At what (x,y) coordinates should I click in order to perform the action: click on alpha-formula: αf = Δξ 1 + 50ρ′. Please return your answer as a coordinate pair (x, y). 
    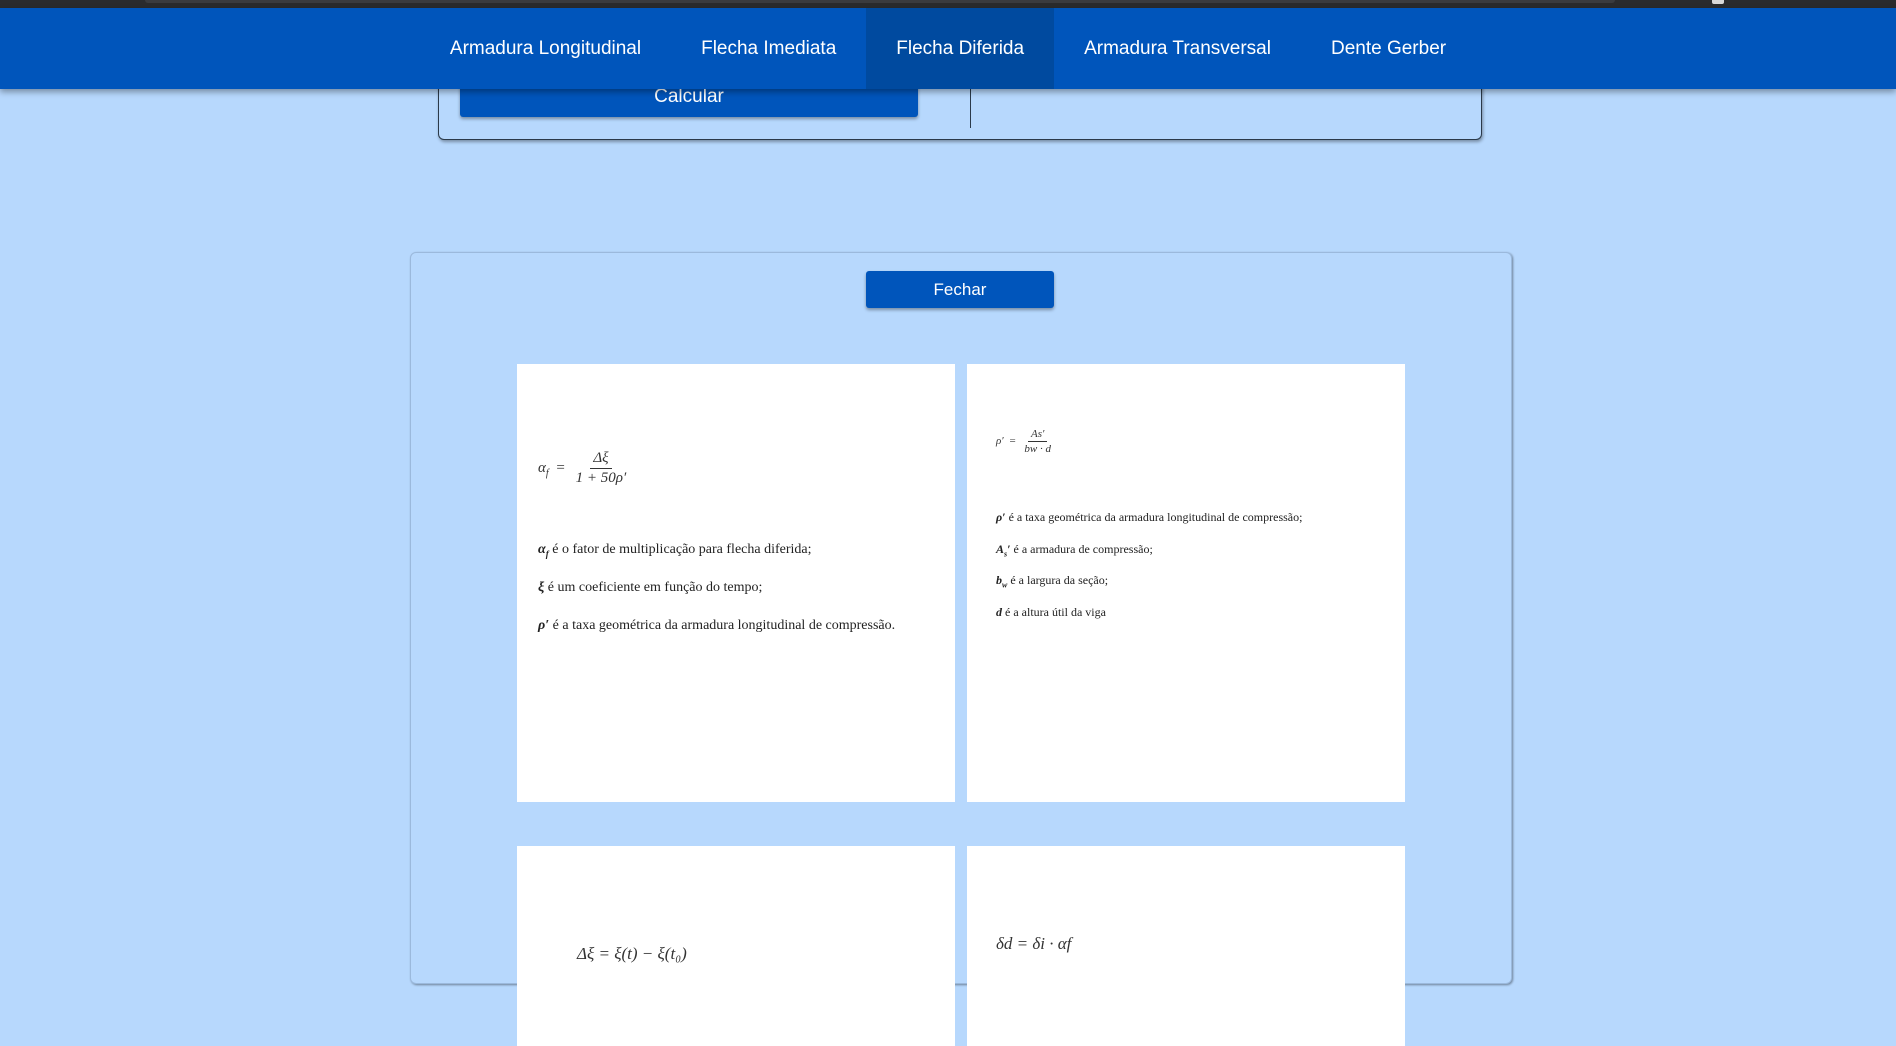
    Looking at the image, I should click on (583, 468).